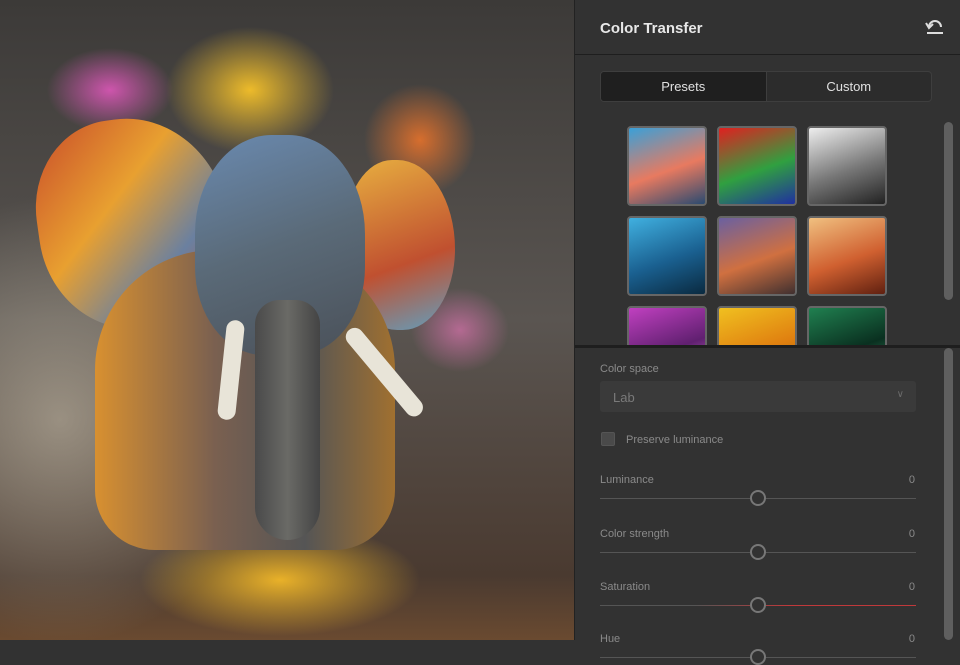 The height and width of the screenshot is (665, 960). What do you see at coordinates (767, 27) in the screenshot?
I see `panel-header: Color Transfer` at bounding box center [767, 27].